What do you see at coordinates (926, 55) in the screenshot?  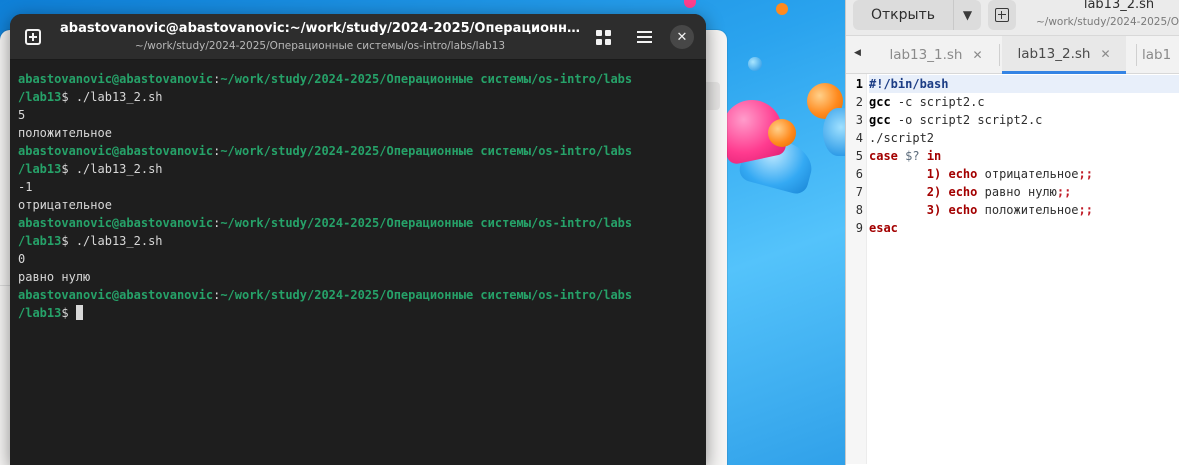 I see `tab-label: lab13_1.sh` at bounding box center [926, 55].